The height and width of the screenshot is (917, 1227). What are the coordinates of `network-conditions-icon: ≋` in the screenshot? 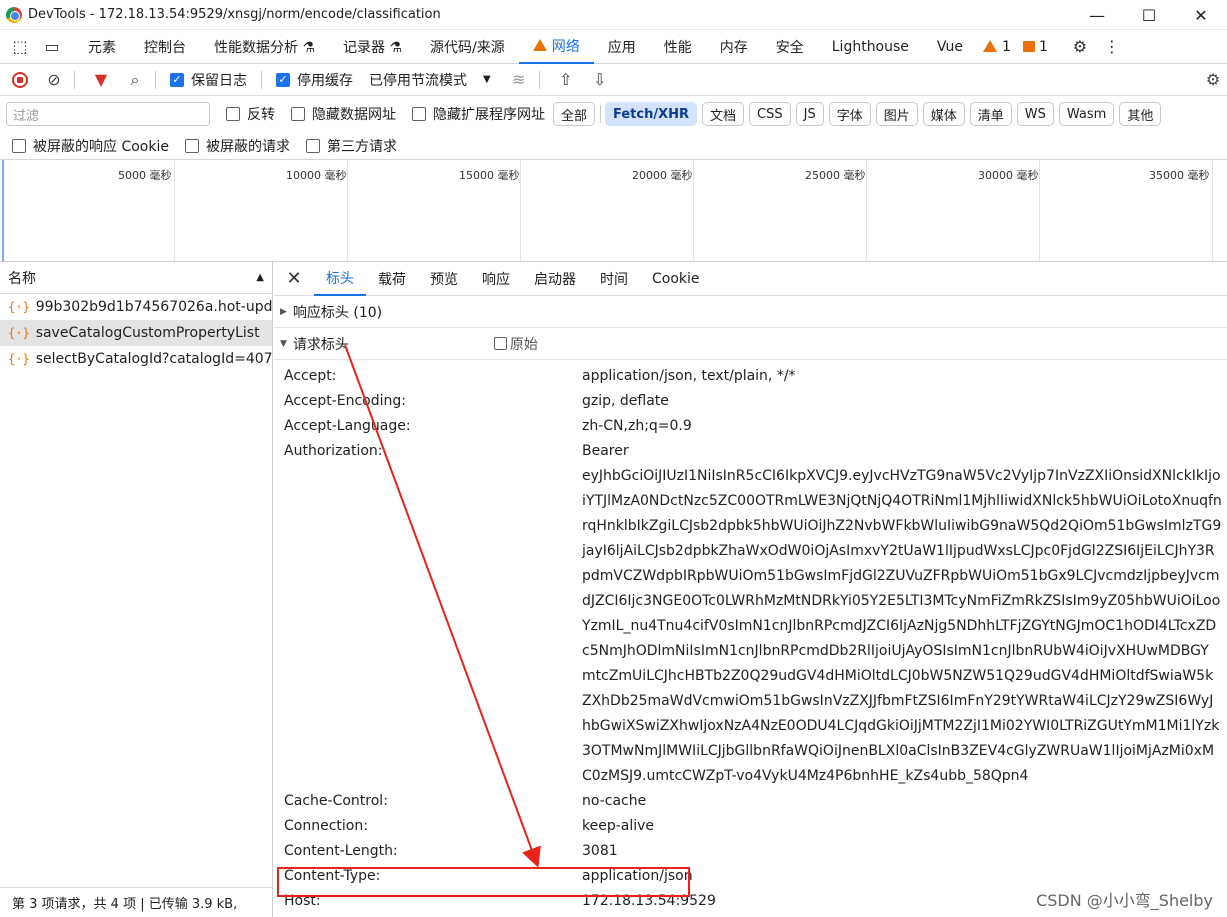 It's located at (519, 80).